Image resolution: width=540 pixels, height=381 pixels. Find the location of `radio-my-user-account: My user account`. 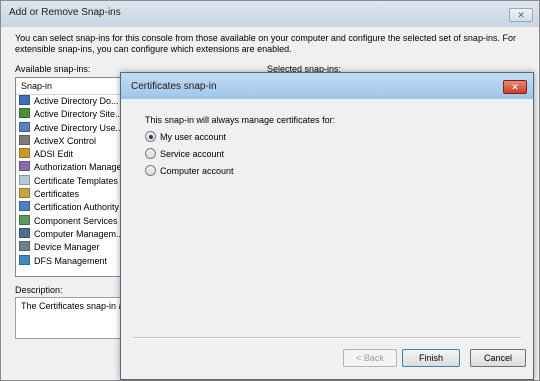

radio-my-user-account: My user account is located at coordinates (185, 138).